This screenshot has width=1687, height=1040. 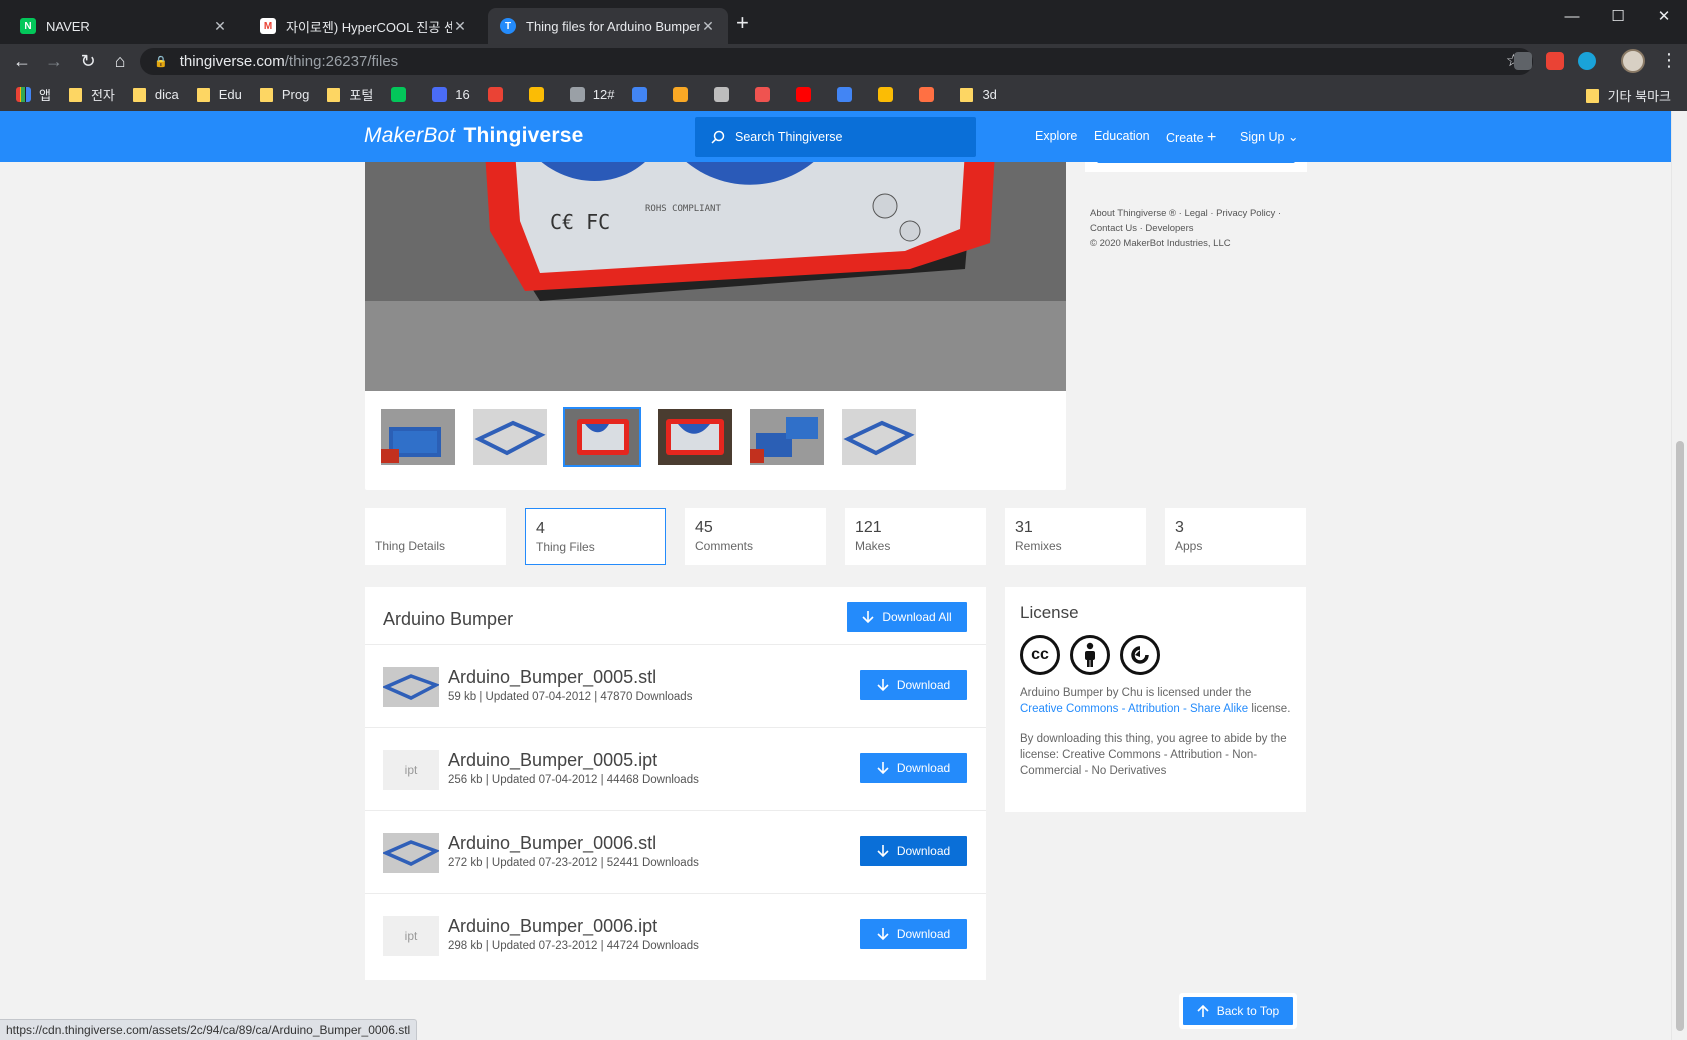 I want to click on tab-comments: 45 Comments, so click(x=755, y=536).